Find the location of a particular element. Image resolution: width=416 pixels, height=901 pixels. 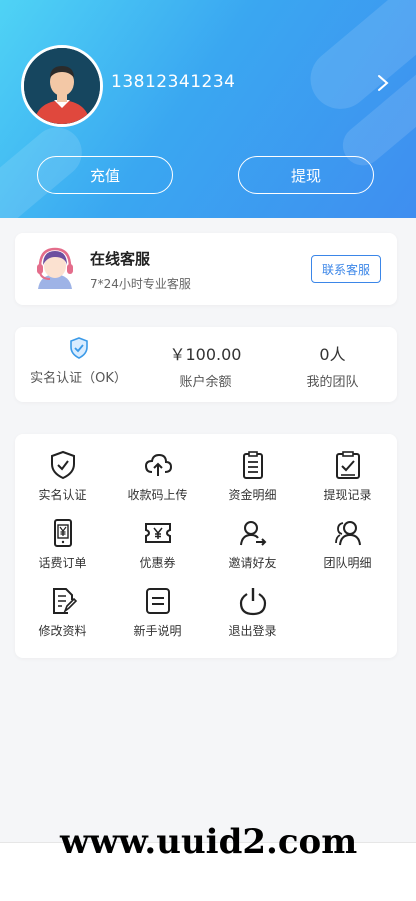

clipboard-list-icon is located at coordinates (252, 465).